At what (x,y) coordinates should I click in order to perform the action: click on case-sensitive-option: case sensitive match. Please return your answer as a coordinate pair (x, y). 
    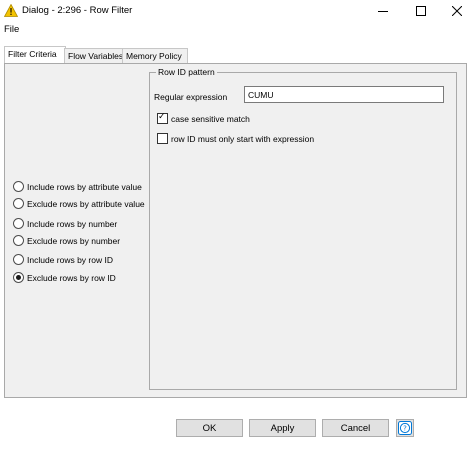
    Looking at the image, I should click on (203, 118).